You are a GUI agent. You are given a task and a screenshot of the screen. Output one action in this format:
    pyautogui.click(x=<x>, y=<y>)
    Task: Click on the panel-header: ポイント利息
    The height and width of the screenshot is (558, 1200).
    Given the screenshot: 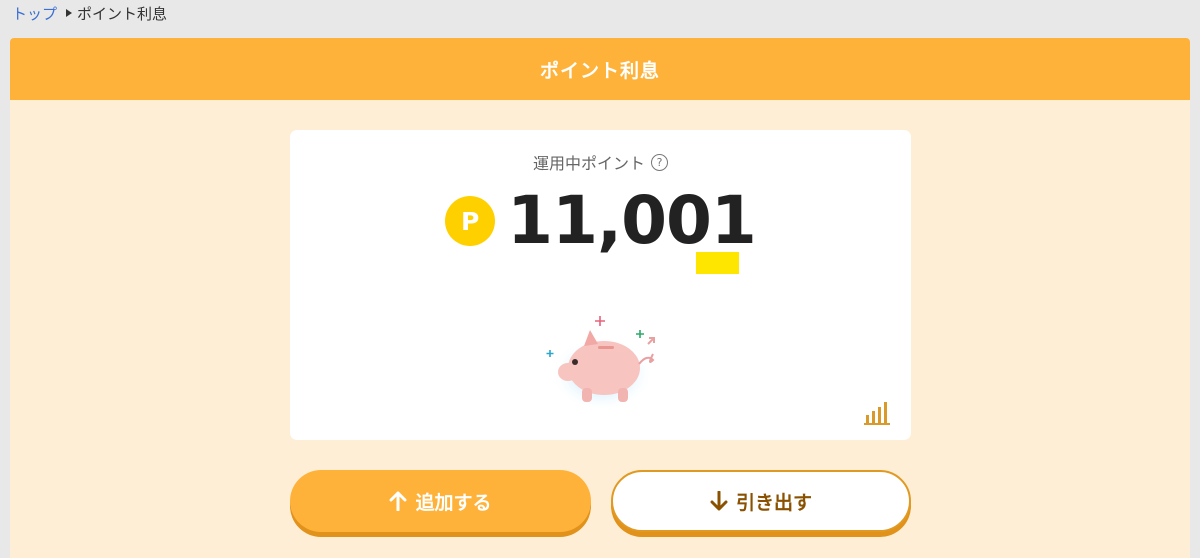 What is the action you would take?
    pyautogui.click(x=600, y=69)
    